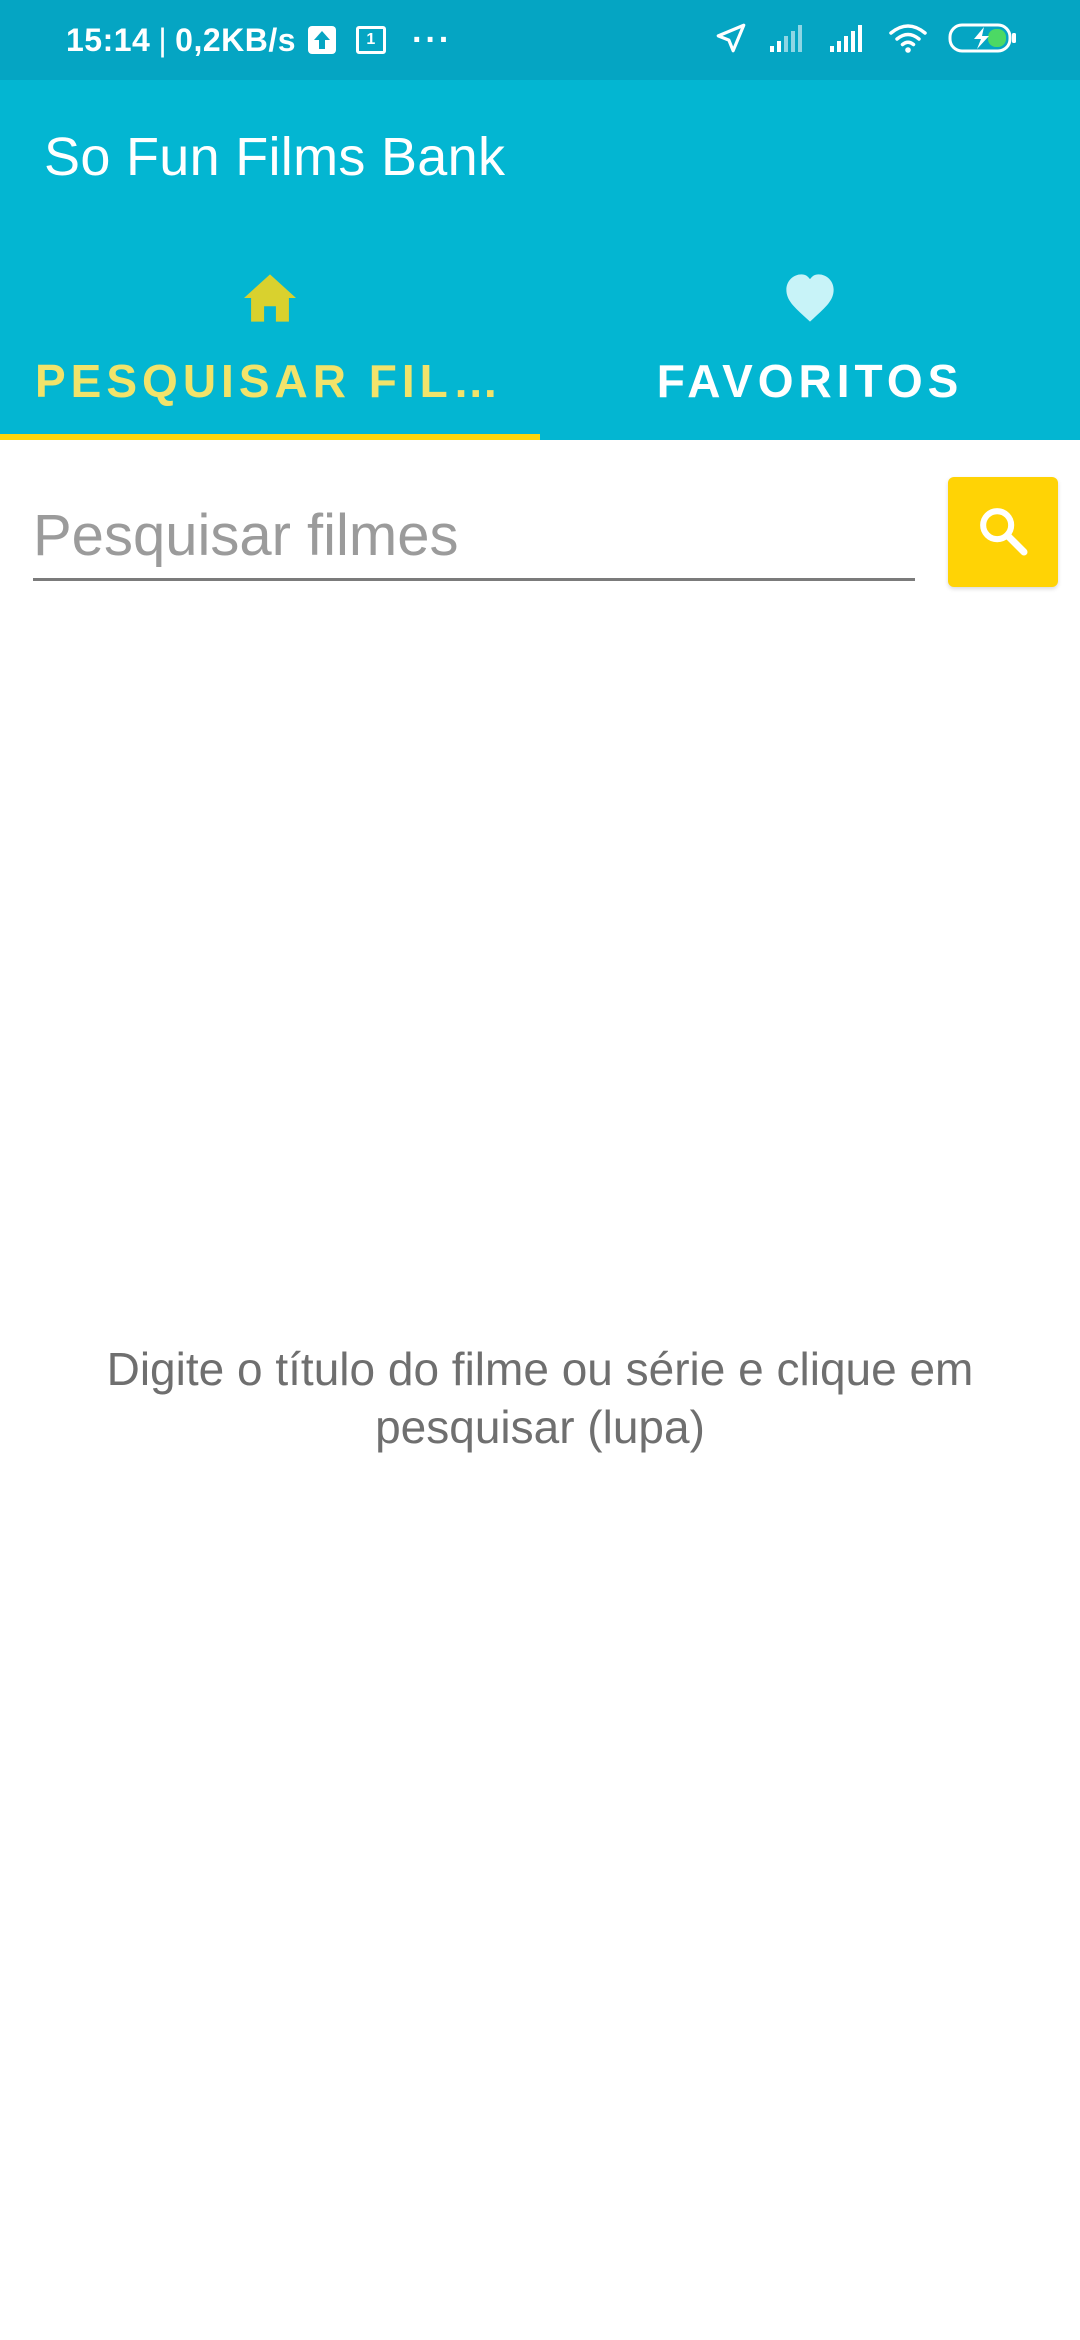  What do you see at coordinates (432, 39) in the screenshot?
I see `more-notifications-icon: ···` at bounding box center [432, 39].